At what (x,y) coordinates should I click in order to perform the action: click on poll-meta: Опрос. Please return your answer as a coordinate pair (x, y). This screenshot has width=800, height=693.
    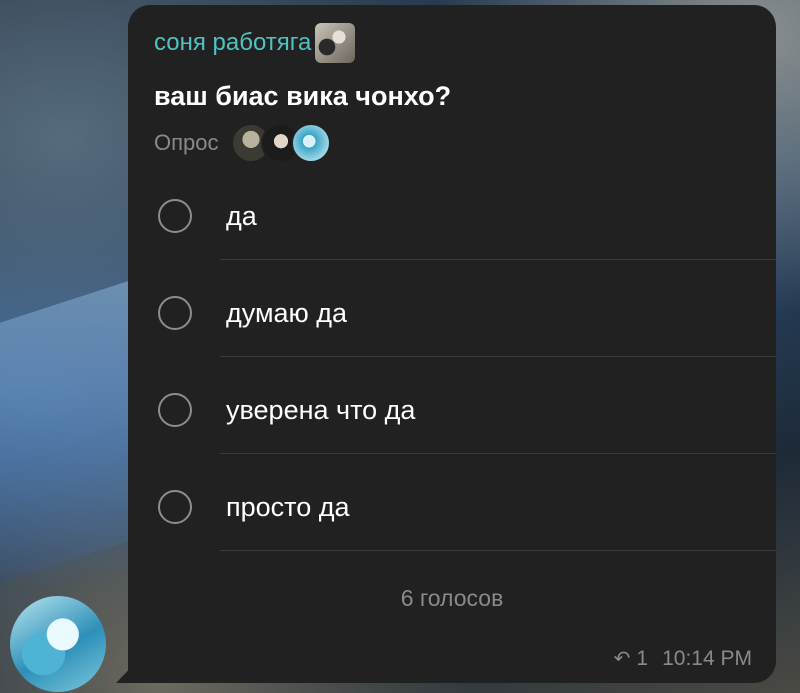
    Looking at the image, I should click on (242, 143).